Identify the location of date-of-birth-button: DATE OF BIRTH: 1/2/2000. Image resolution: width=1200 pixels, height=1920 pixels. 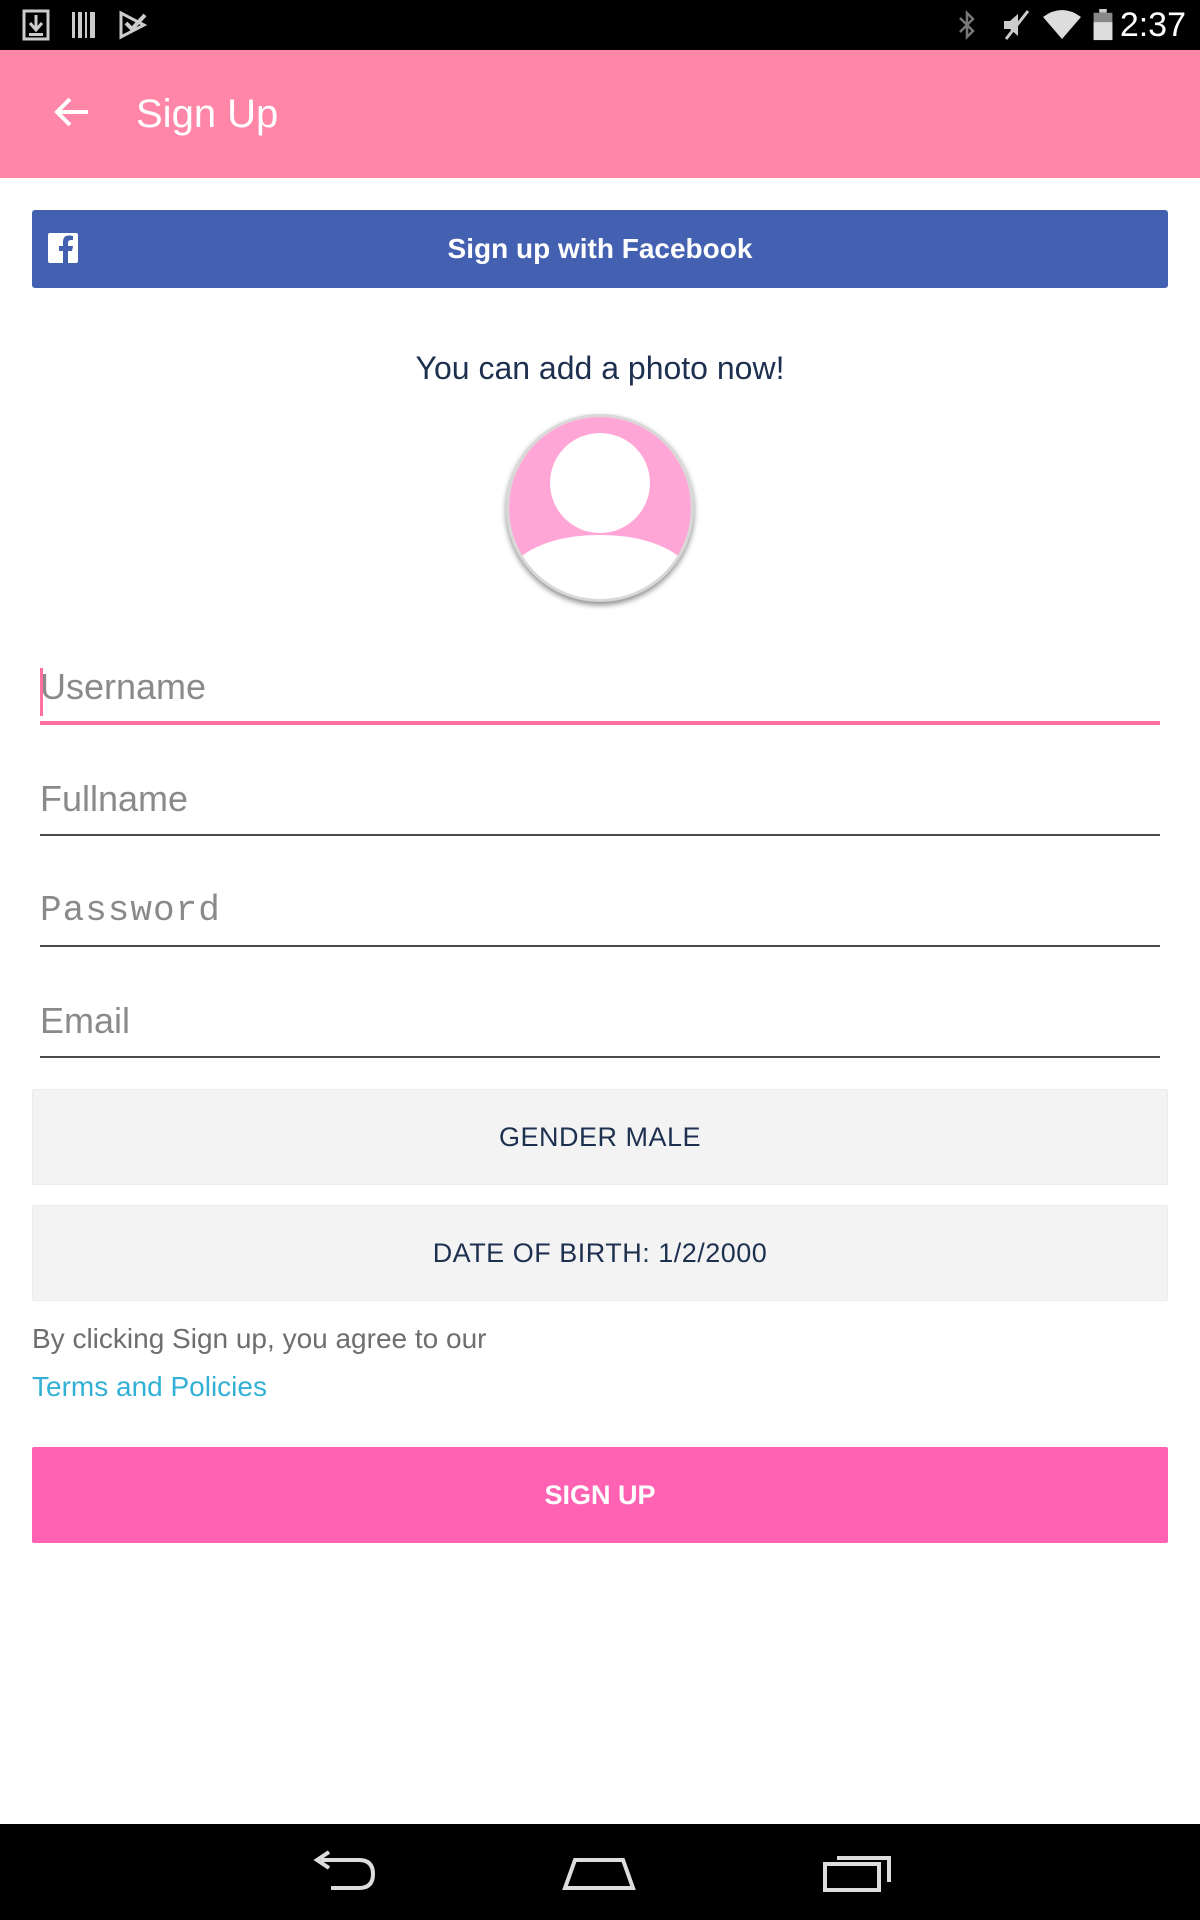
(600, 1253).